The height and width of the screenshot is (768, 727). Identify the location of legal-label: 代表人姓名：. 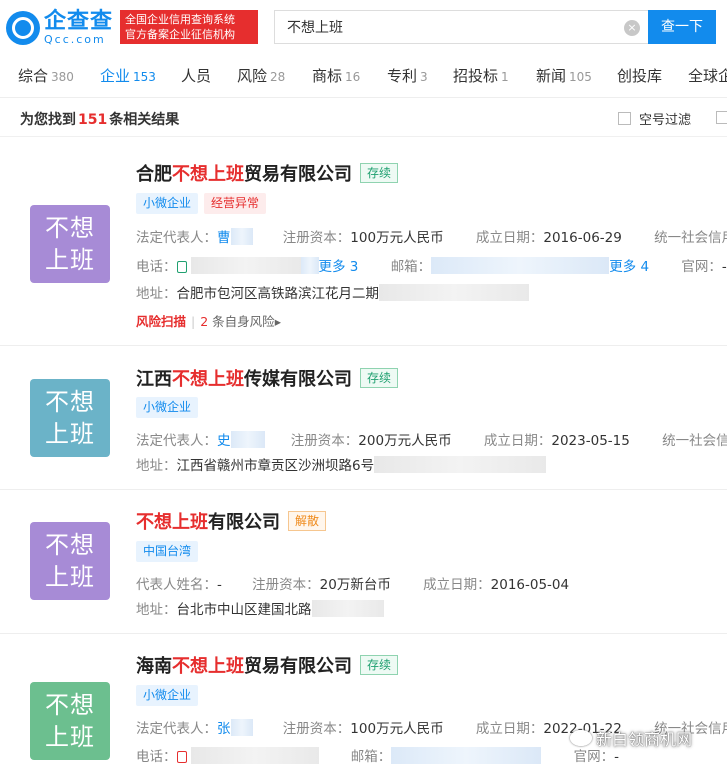
(176, 585).